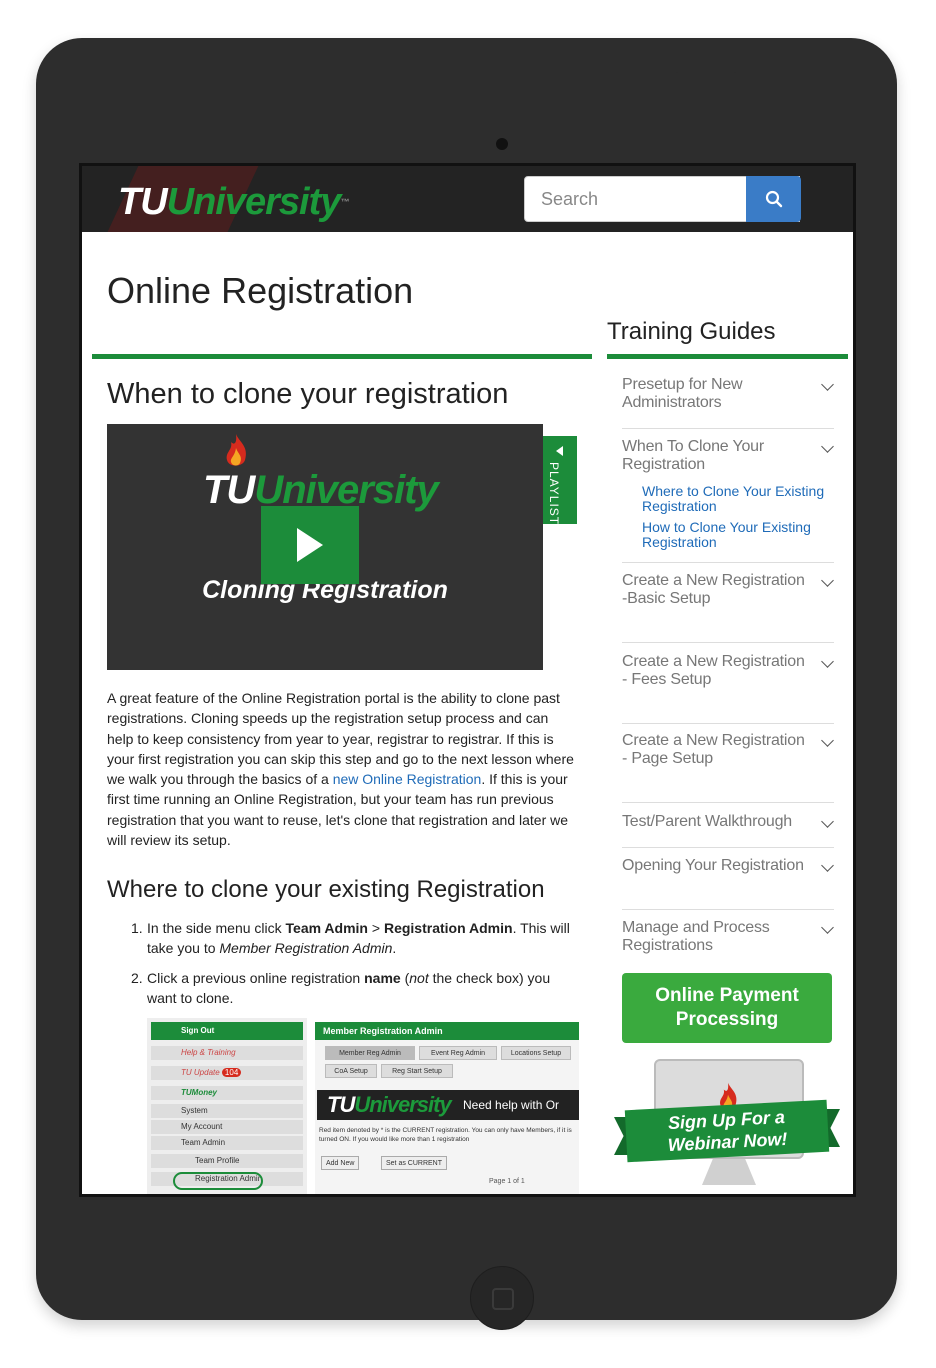  I want to click on screenshot-system: System, so click(227, 1111).